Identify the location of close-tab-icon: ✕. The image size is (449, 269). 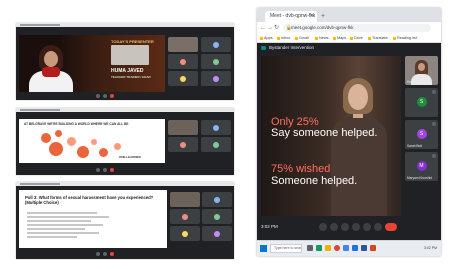
(312, 16).